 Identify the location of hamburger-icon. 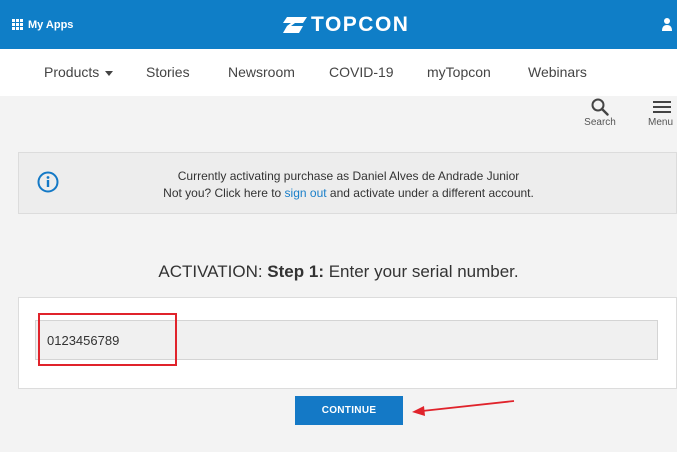
(662, 107).